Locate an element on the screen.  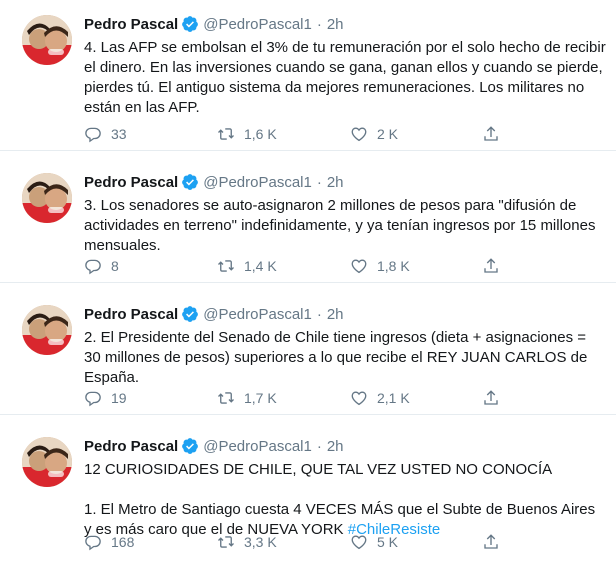
like-button: 2 K is located at coordinates (374, 134).